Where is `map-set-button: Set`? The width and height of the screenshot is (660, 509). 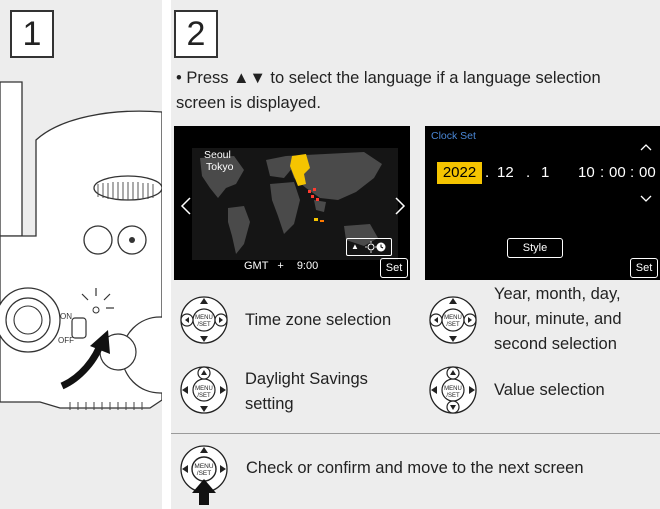
map-set-button: Set is located at coordinates (394, 268).